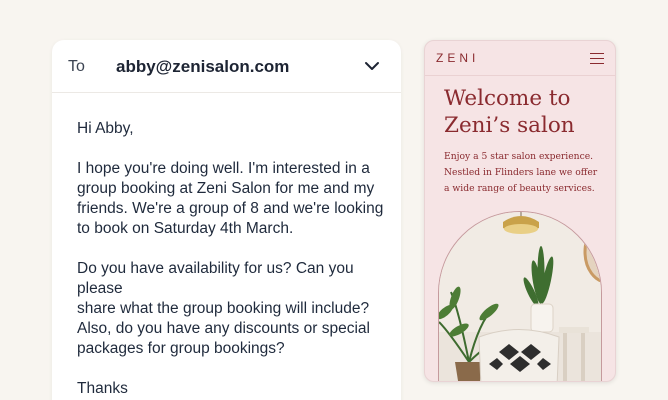  Describe the element at coordinates (102, 388) in the screenshot. I see `body-line: Thanks` at that location.